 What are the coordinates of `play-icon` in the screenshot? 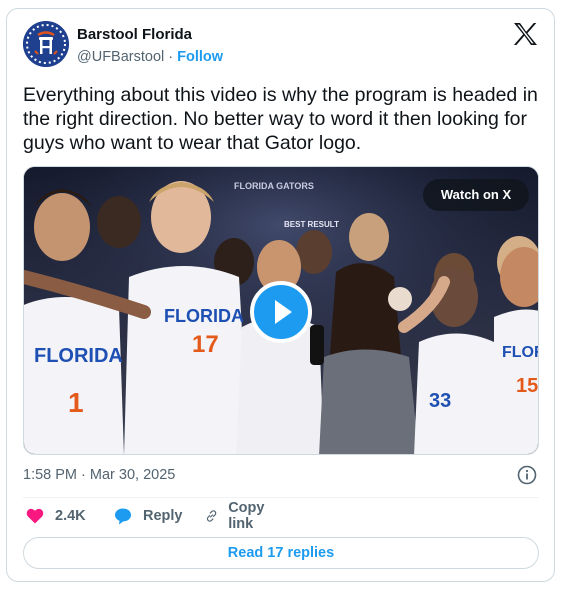 It's located at (283, 312).